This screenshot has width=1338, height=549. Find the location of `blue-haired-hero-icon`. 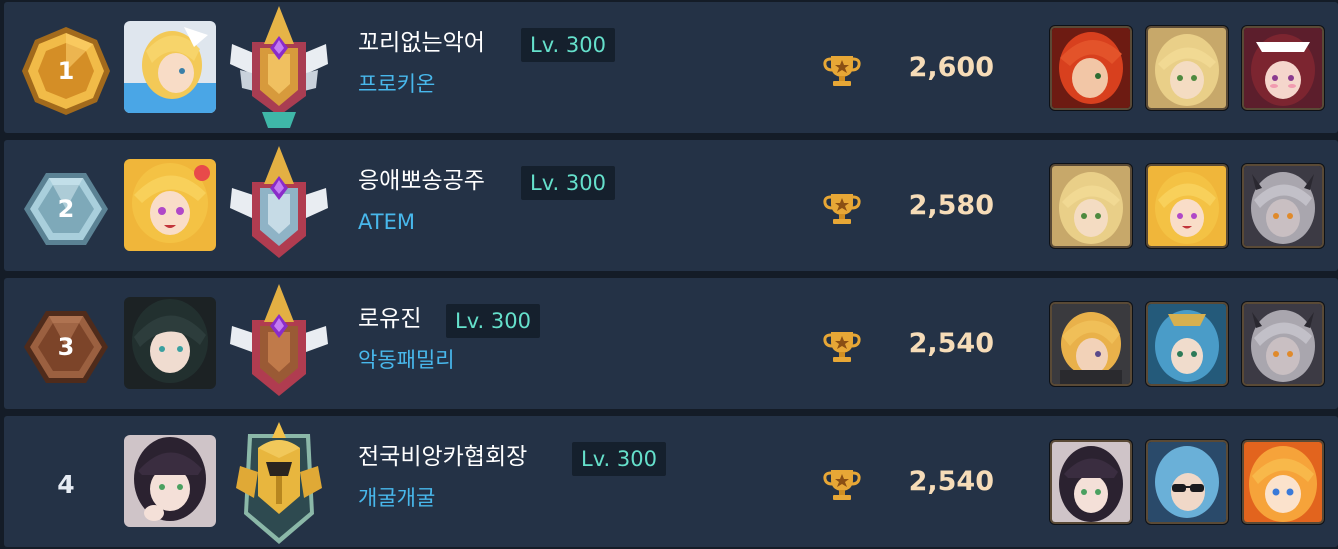

blue-haired-hero-icon is located at coordinates (1187, 344).